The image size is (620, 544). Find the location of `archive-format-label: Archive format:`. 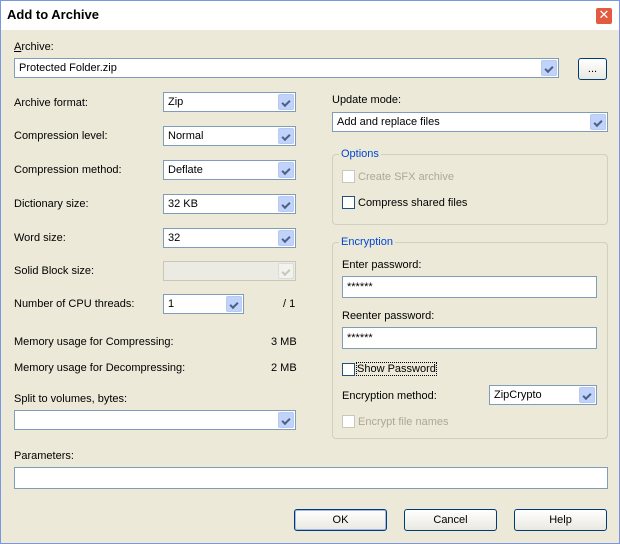

archive-format-label: Archive format: is located at coordinates (51, 103).